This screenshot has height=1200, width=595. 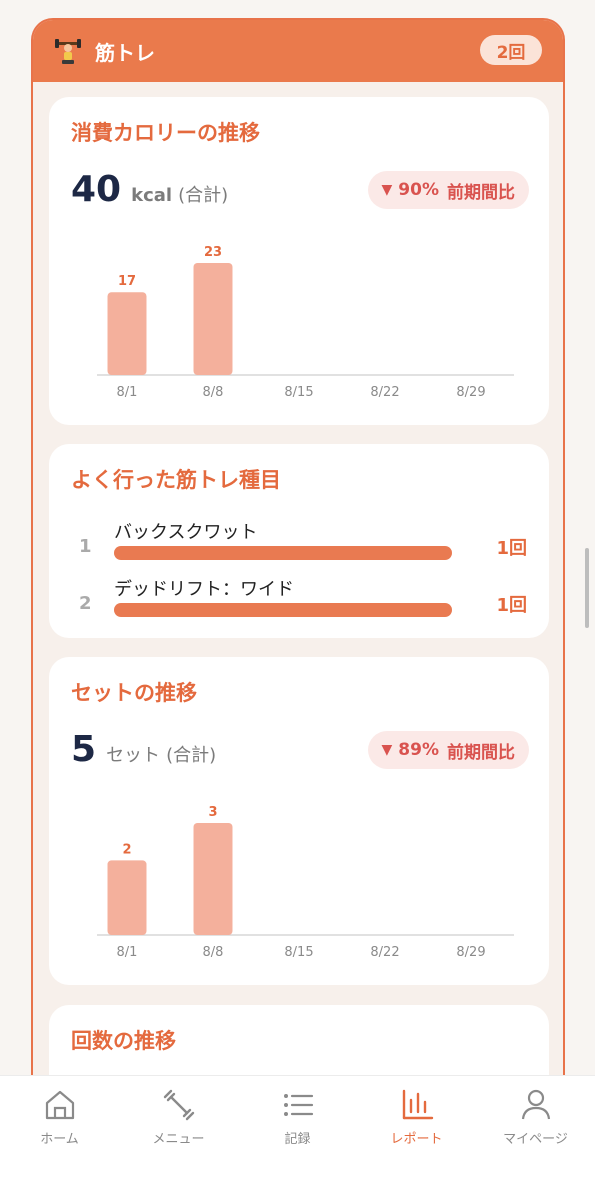 What do you see at coordinates (298, 51) in the screenshot?
I see `panel-header: 筋トレ 2回` at bounding box center [298, 51].